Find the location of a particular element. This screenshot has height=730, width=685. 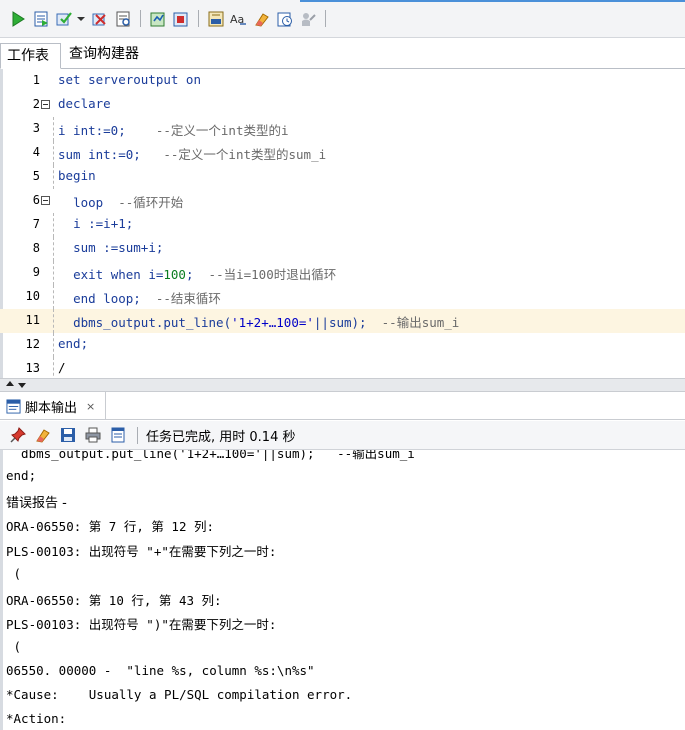

pin-button is located at coordinates (17, 435).